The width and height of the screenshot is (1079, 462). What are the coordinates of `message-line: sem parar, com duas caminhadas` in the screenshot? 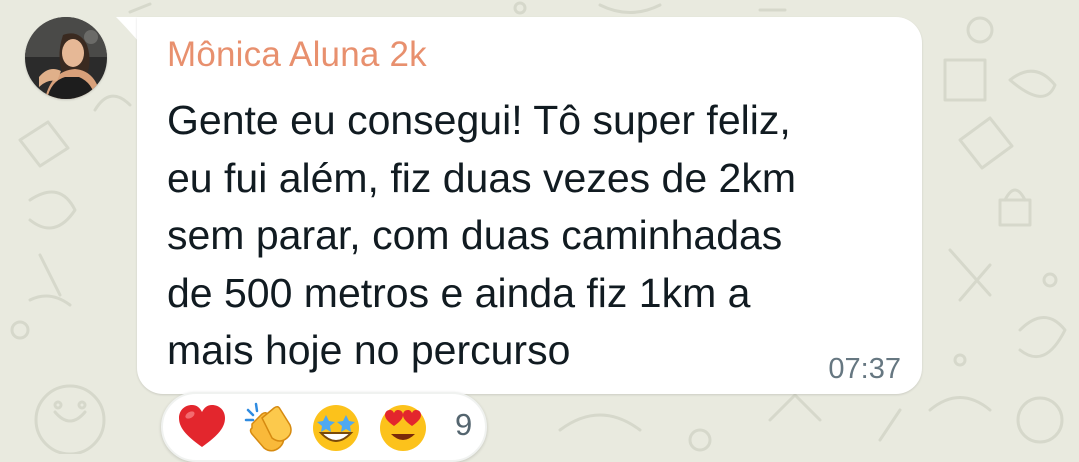 It's located at (475, 235).